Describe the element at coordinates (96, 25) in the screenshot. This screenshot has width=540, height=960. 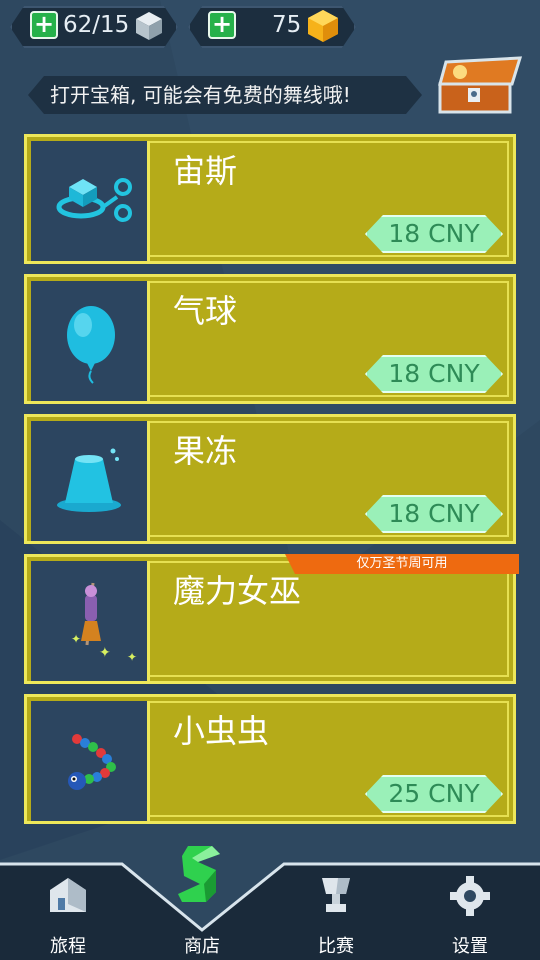
I see `dance-lines-value: 62/15` at that location.